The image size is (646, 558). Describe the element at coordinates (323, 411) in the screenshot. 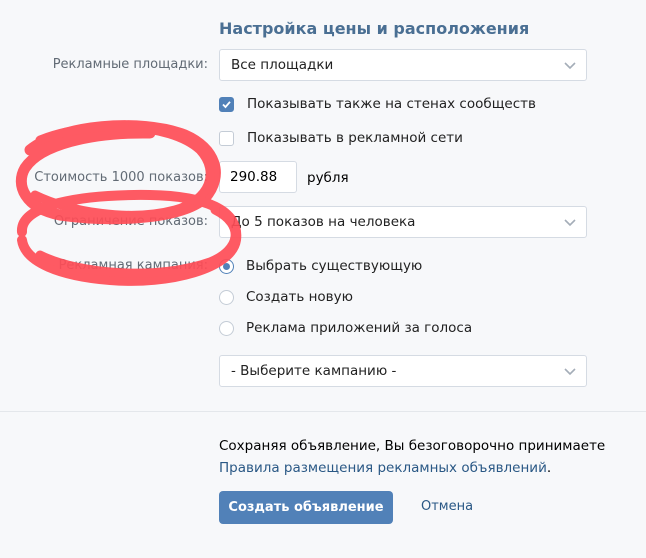

I see `section-divider` at that location.